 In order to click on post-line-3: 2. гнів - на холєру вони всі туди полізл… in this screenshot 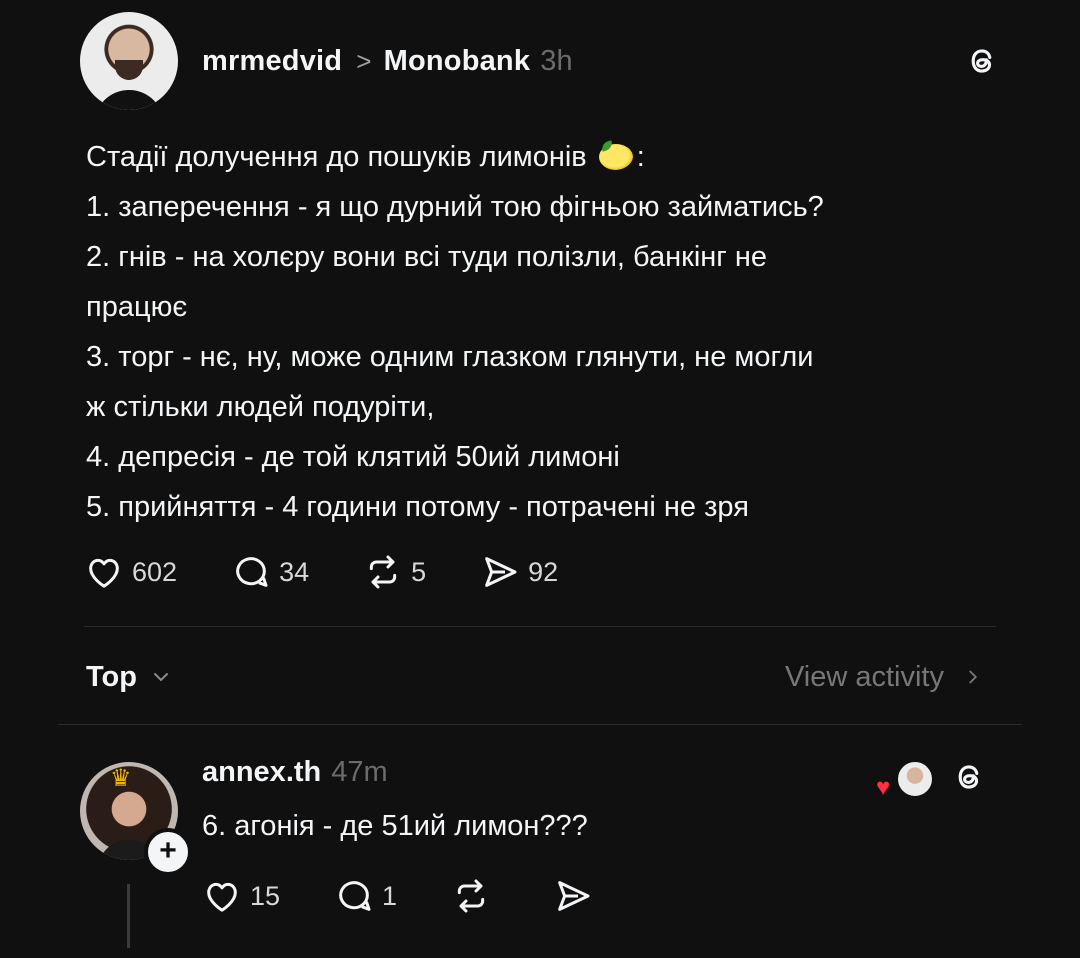, I will do `click(427, 257)`.